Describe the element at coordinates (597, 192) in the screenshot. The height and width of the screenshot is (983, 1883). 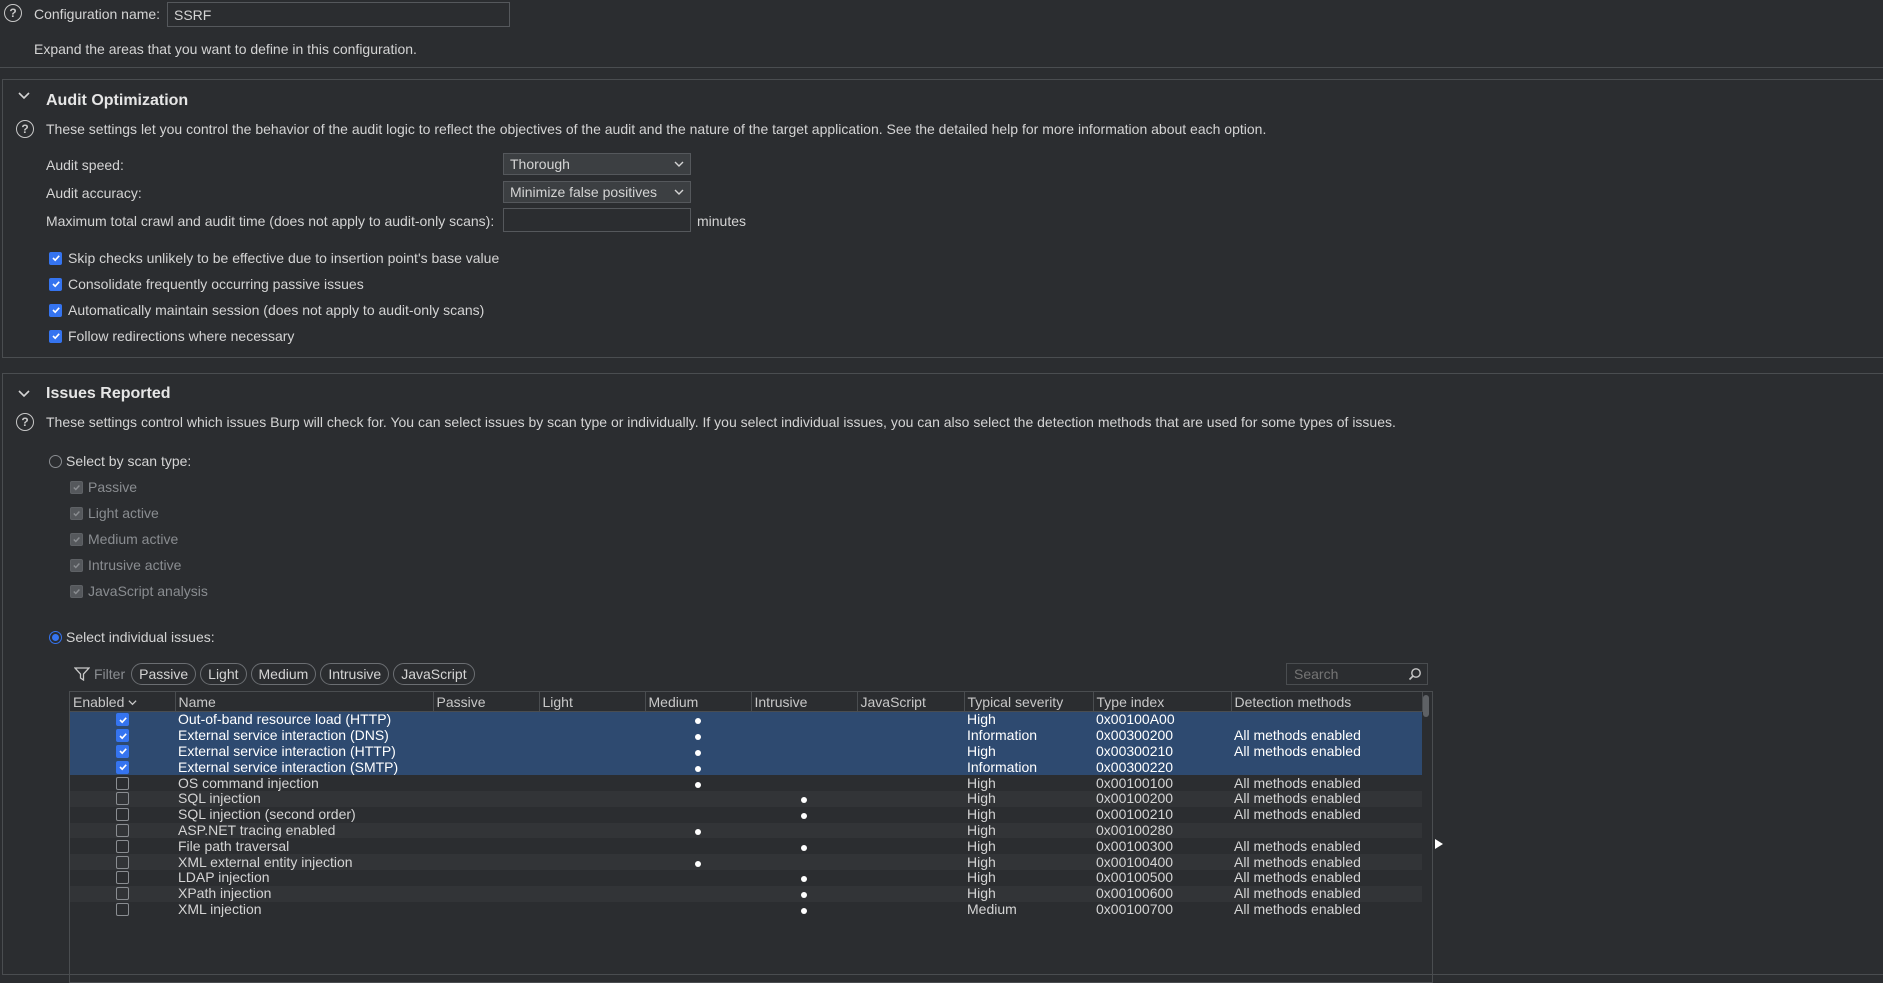
I see `audit-accuracy-select: Minimize false positives` at that location.